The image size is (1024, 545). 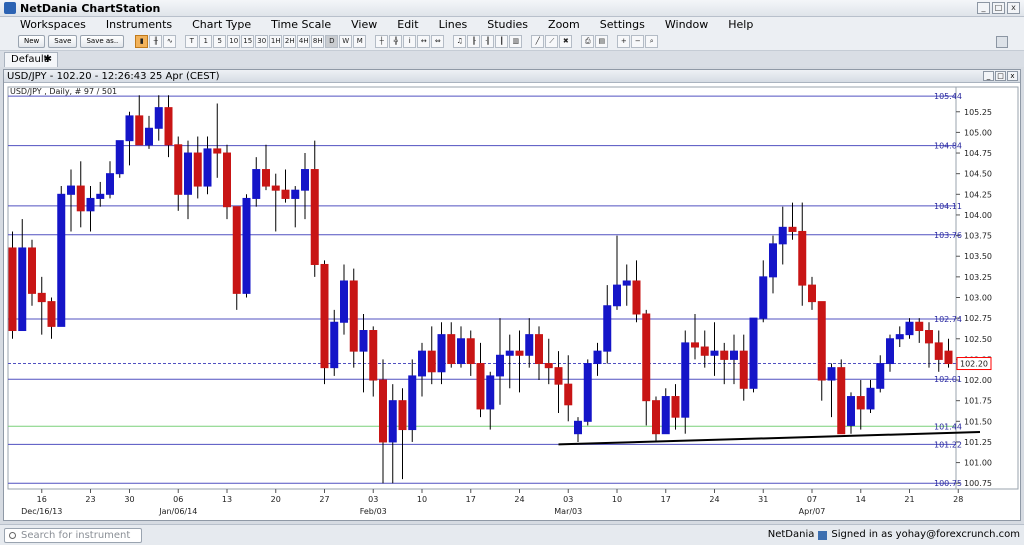 What do you see at coordinates (42, 499) in the screenshot?
I see `x-tick-label: 16` at bounding box center [42, 499].